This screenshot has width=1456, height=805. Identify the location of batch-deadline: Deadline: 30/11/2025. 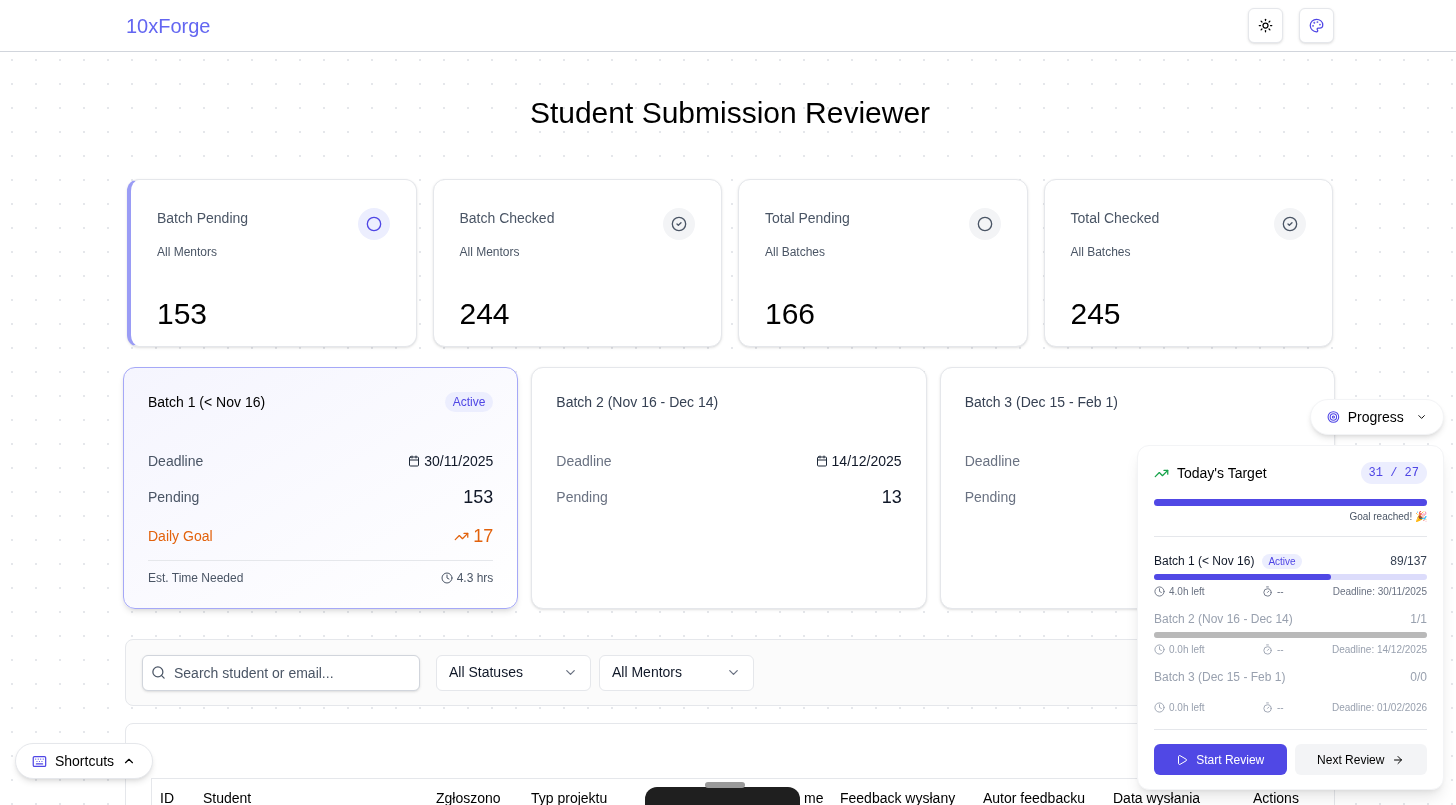
(1379, 592).